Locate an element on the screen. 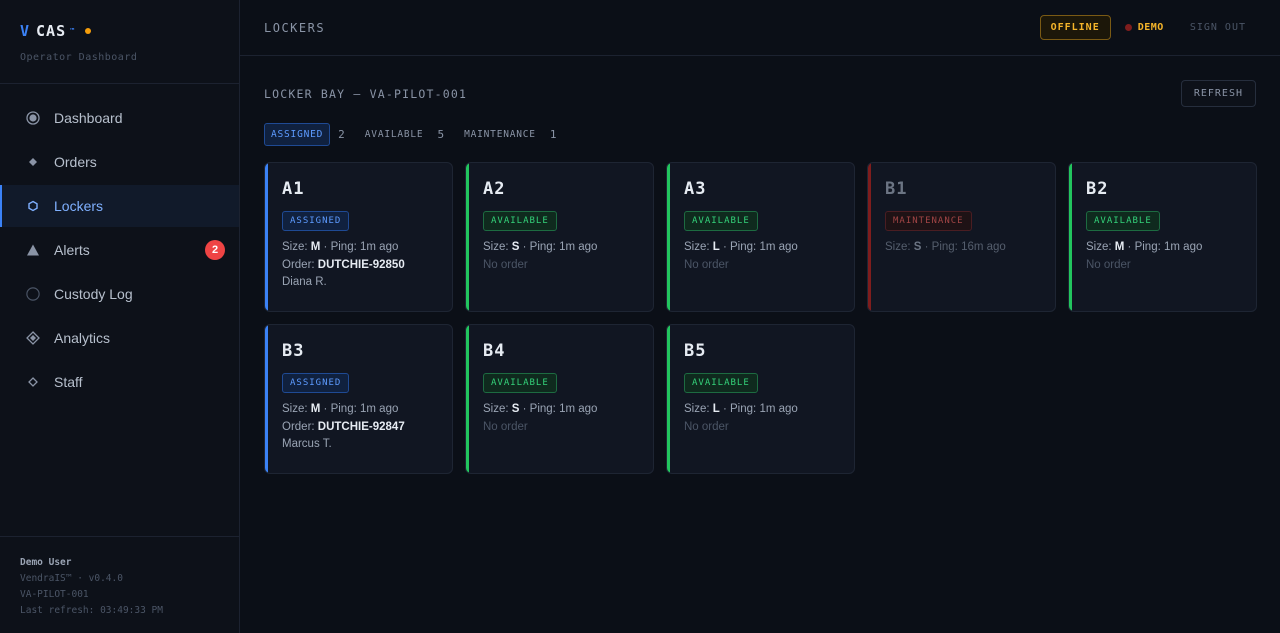 The height and width of the screenshot is (633, 1280). filter-label: AVAILABLE is located at coordinates (394, 134).